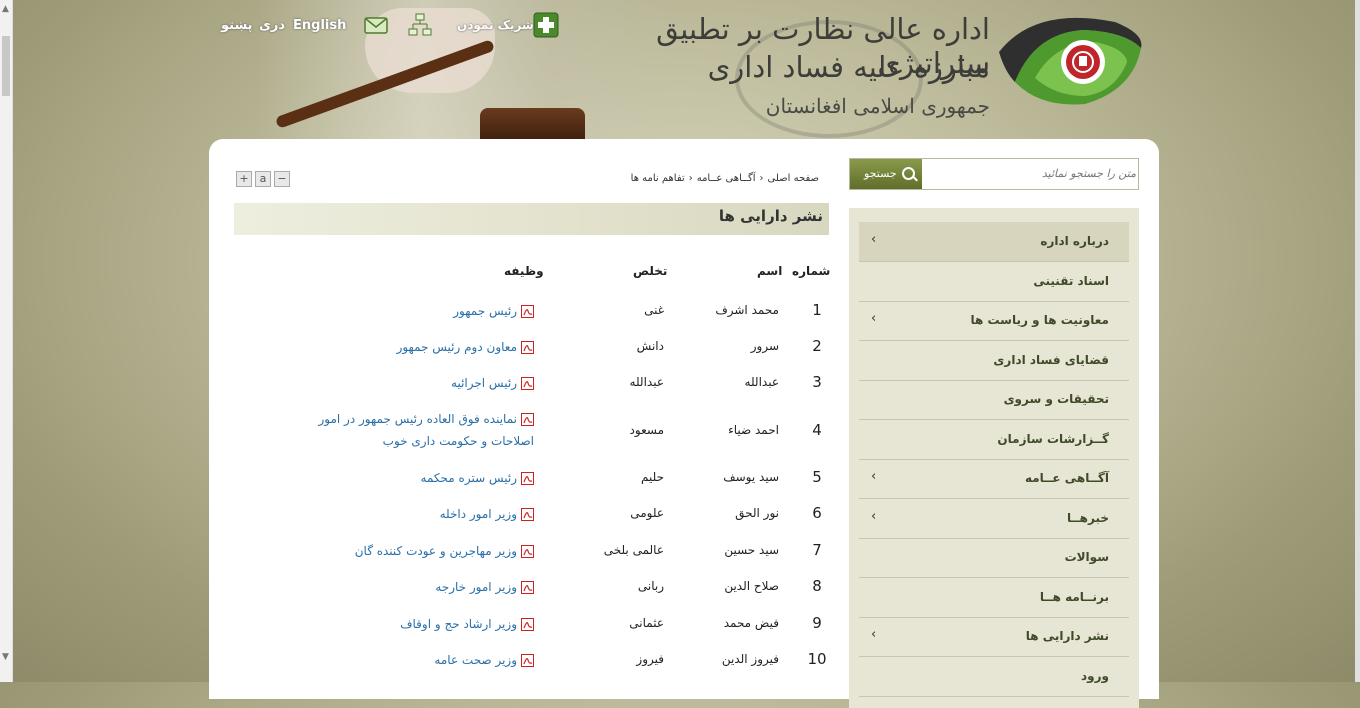  What do you see at coordinates (817, 659) in the screenshot?
I see `row-number: 10` at bounding box center [817, 659].